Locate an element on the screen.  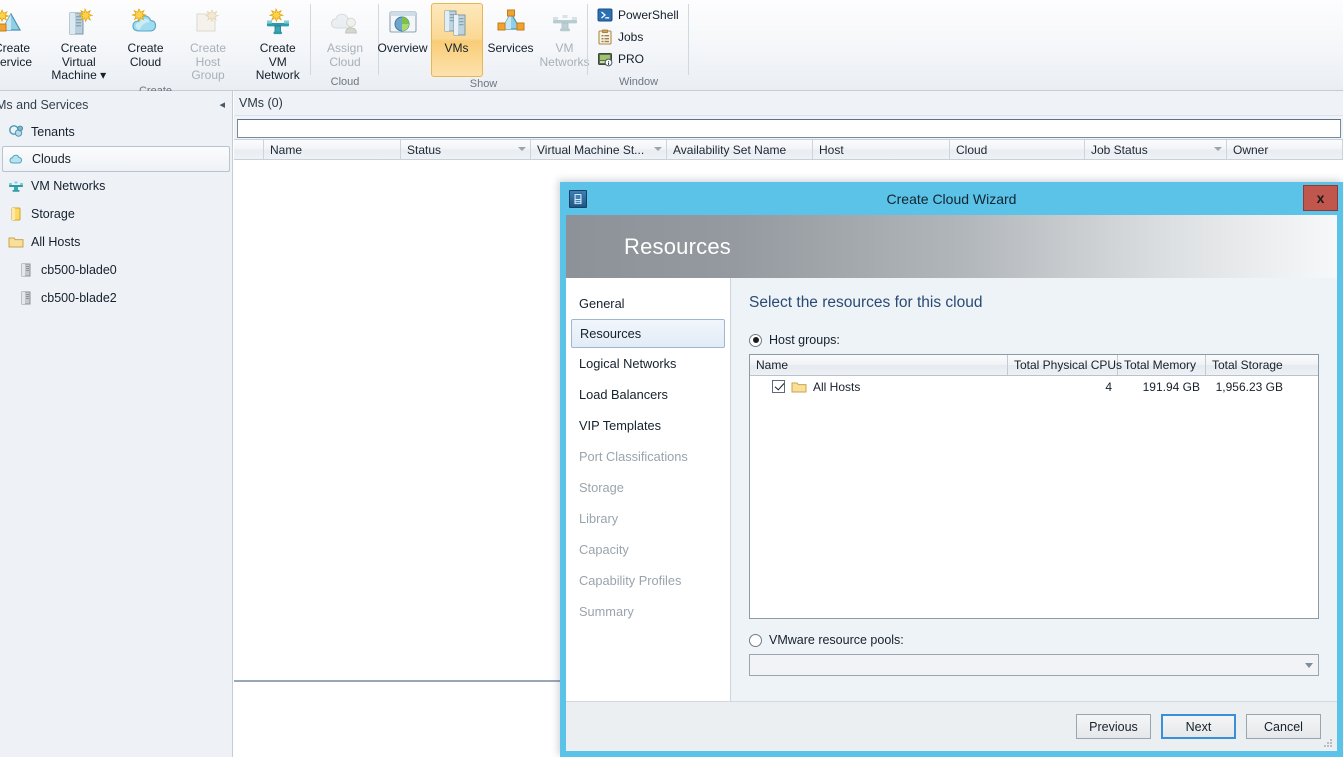
host-groups-radio is located at coordinates (755, 340).